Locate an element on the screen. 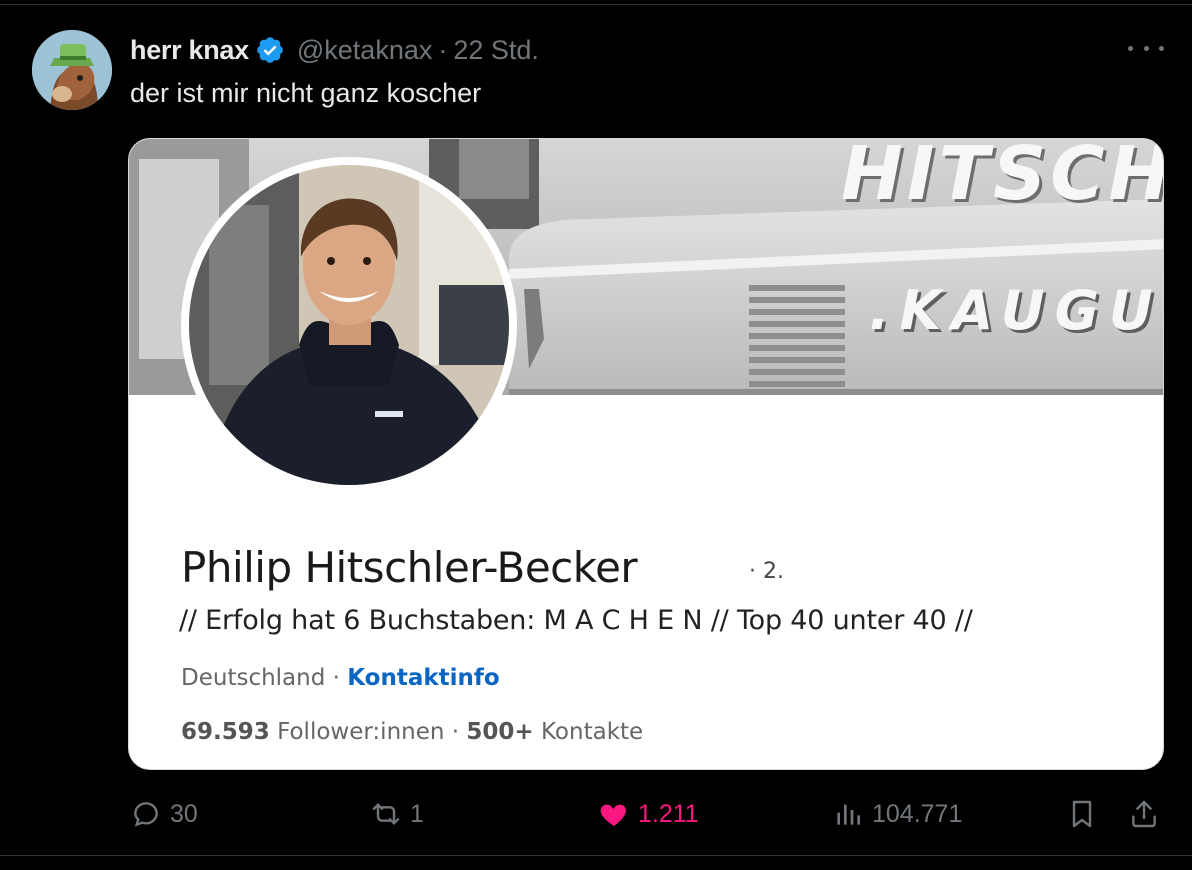 The height and width of the screenshot is (870, 1192). contacts-count: 500+ is located at coordinates (500, 732).